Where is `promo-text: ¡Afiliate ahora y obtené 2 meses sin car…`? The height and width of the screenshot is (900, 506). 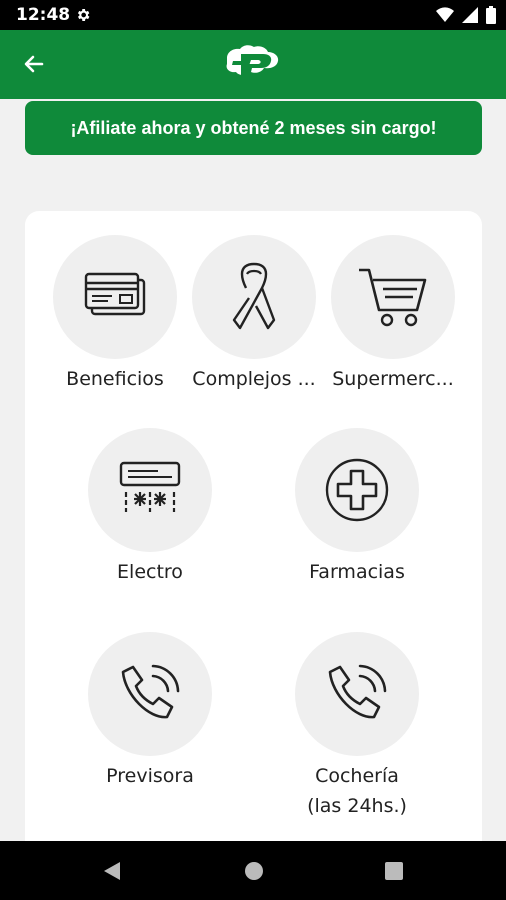 promo-text: ¡Afiliate ahora y obtené 2 meses sin car… is located at coordinates (253, 127).